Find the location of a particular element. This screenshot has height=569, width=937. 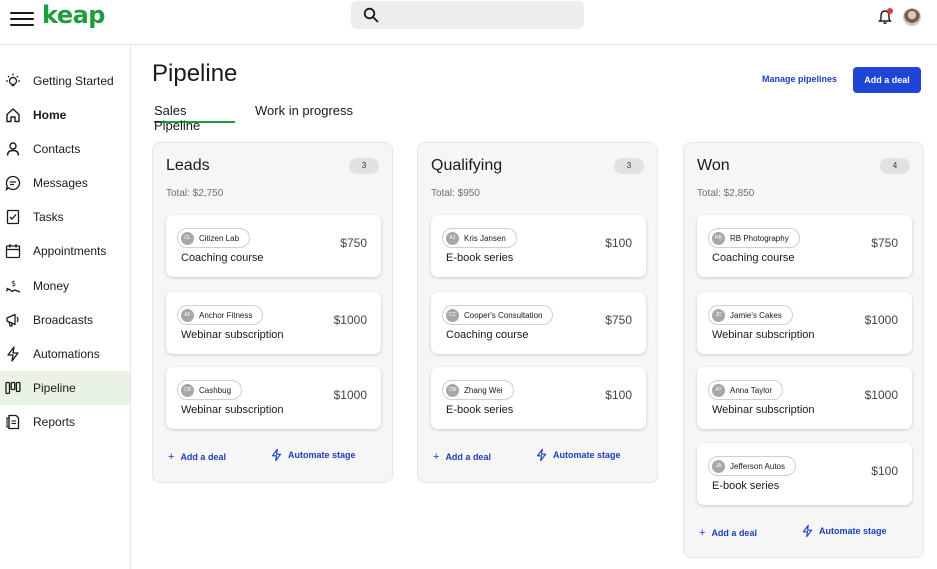

deal-card: CL Citizen Lab Coaching course $750 is located at coordinates (273, 246).